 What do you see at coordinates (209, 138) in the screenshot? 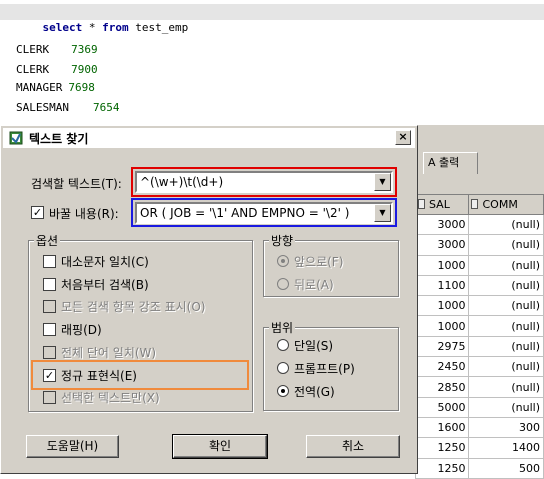
I see `dialog-titlebar: 텍스트 찾기 ×` at bounding box center [209, 138].